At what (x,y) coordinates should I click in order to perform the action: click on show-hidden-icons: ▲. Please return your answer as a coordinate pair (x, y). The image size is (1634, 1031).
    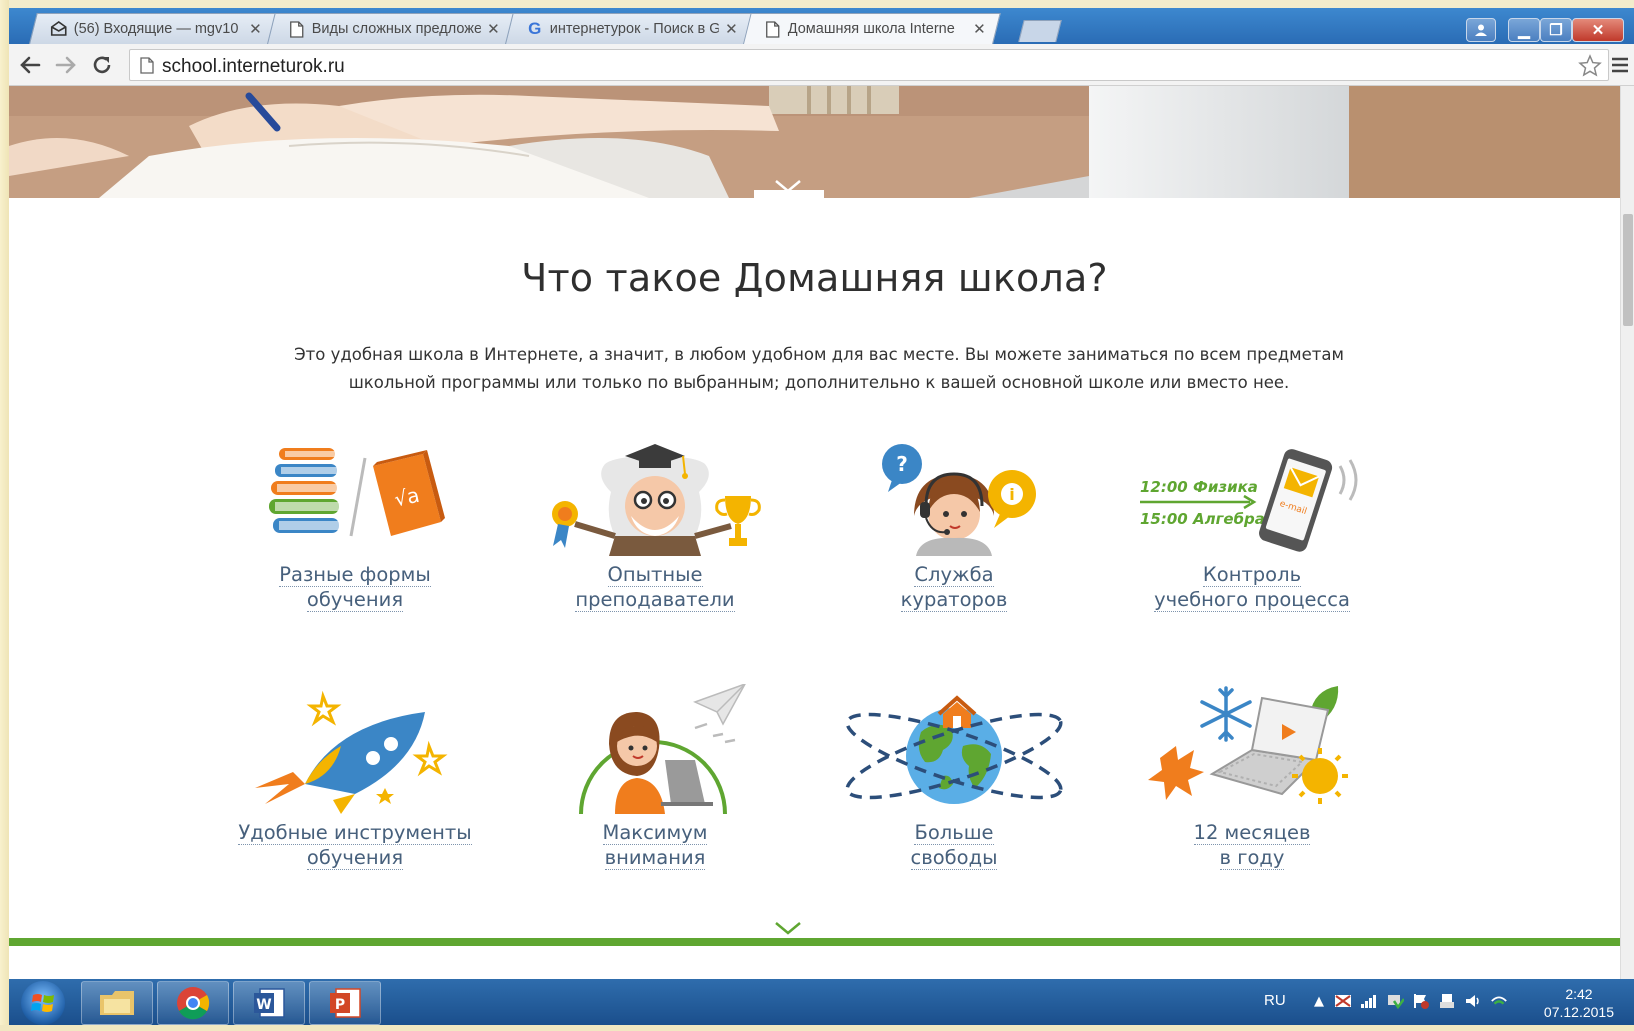
    Looking at the image, I should click on (1319, 1001).